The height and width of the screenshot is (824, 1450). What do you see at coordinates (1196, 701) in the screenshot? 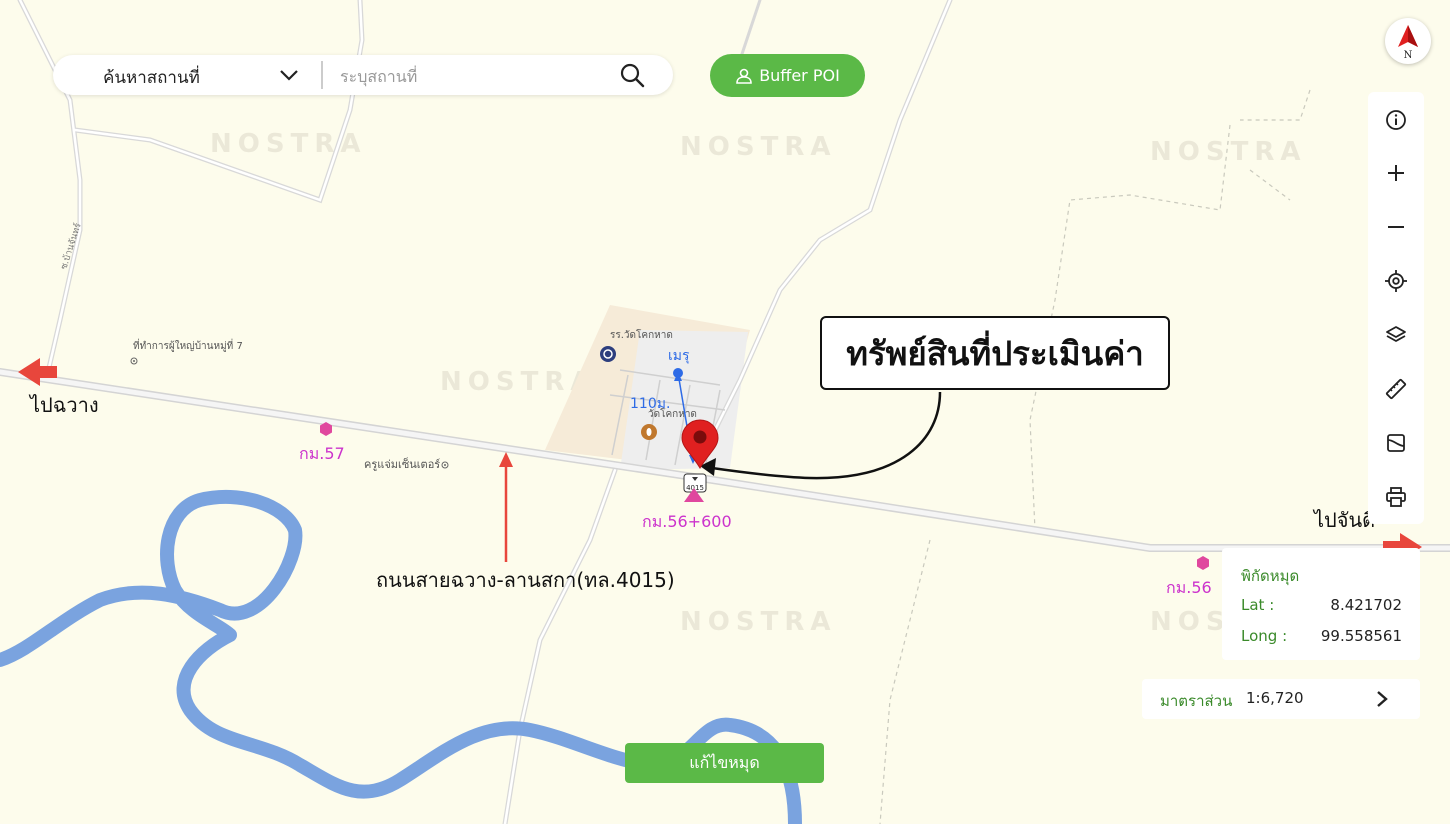
I see `scale-label: มาตราส่วน` at bounding box center [1196, 701].